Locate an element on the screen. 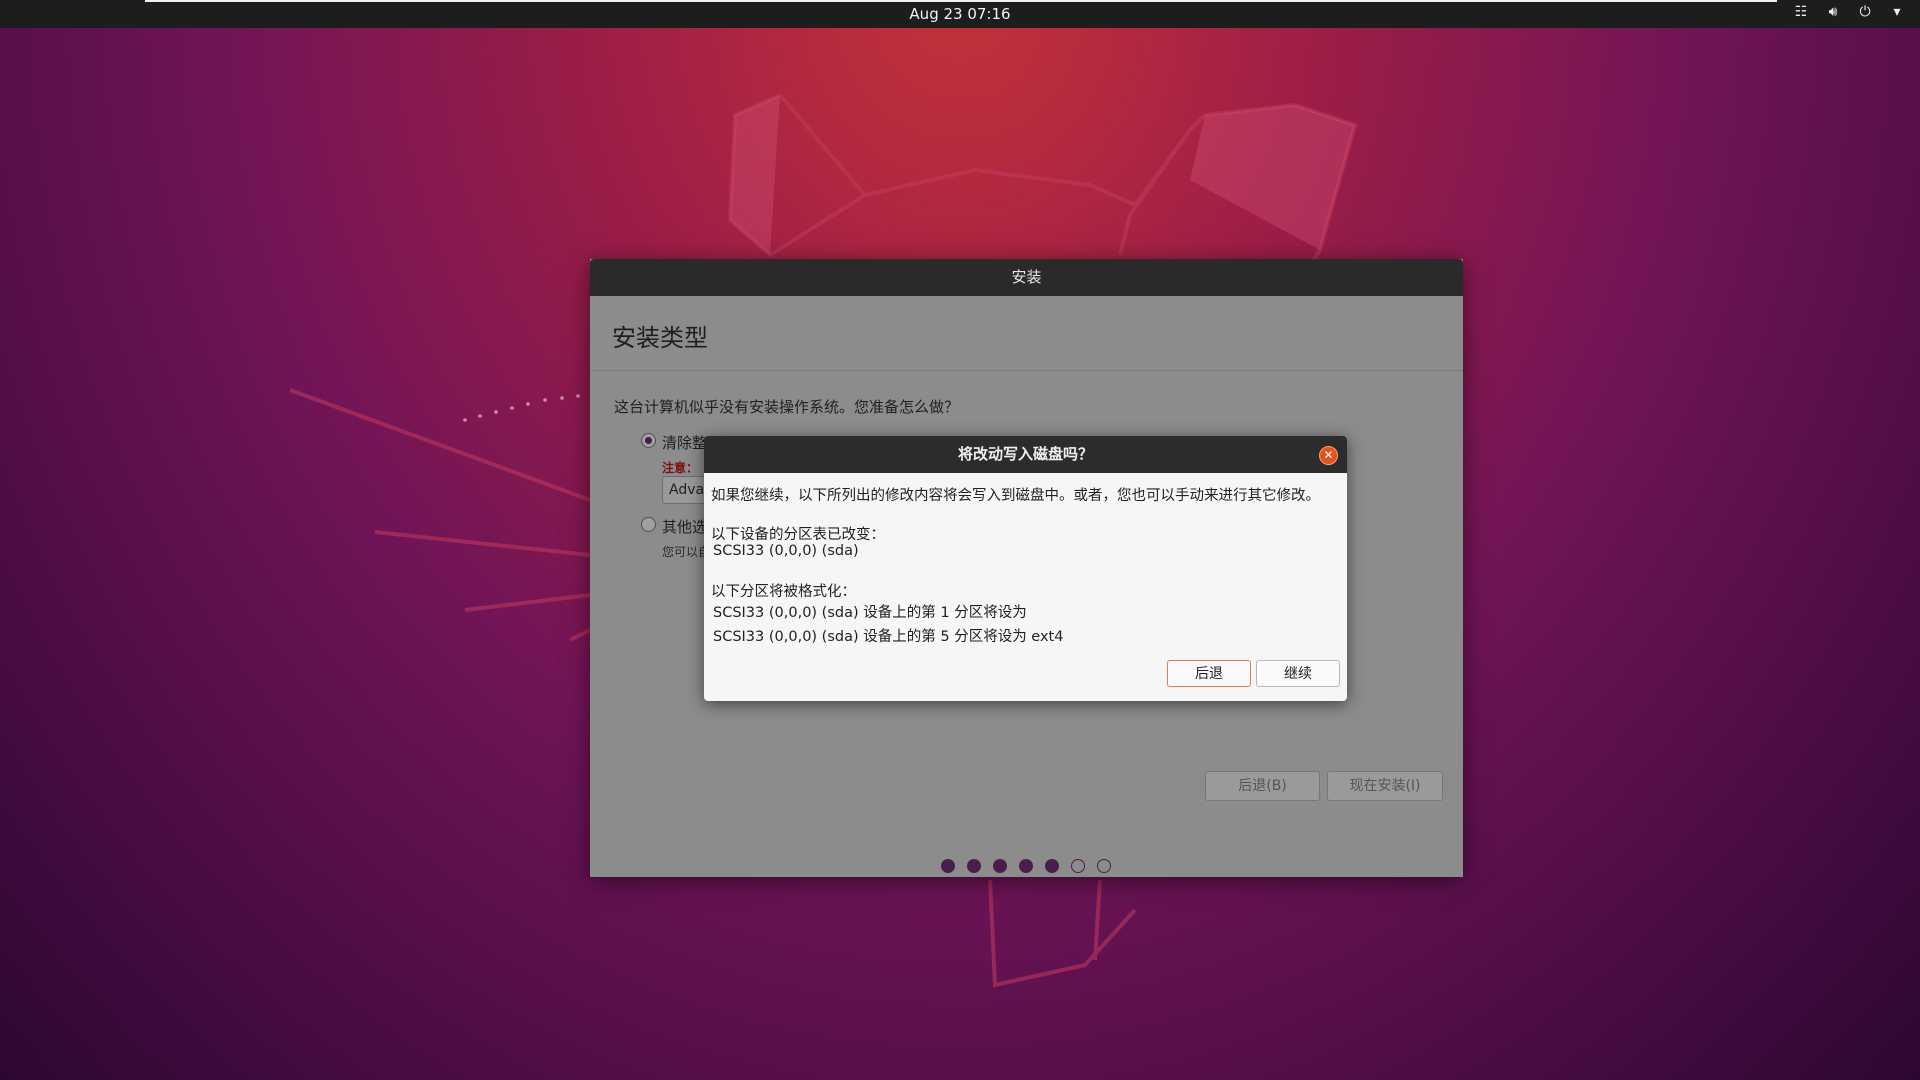 This screenshot has width=1920, height=1080. power-icon: ⏻ is located at coordinates (1865, 12).